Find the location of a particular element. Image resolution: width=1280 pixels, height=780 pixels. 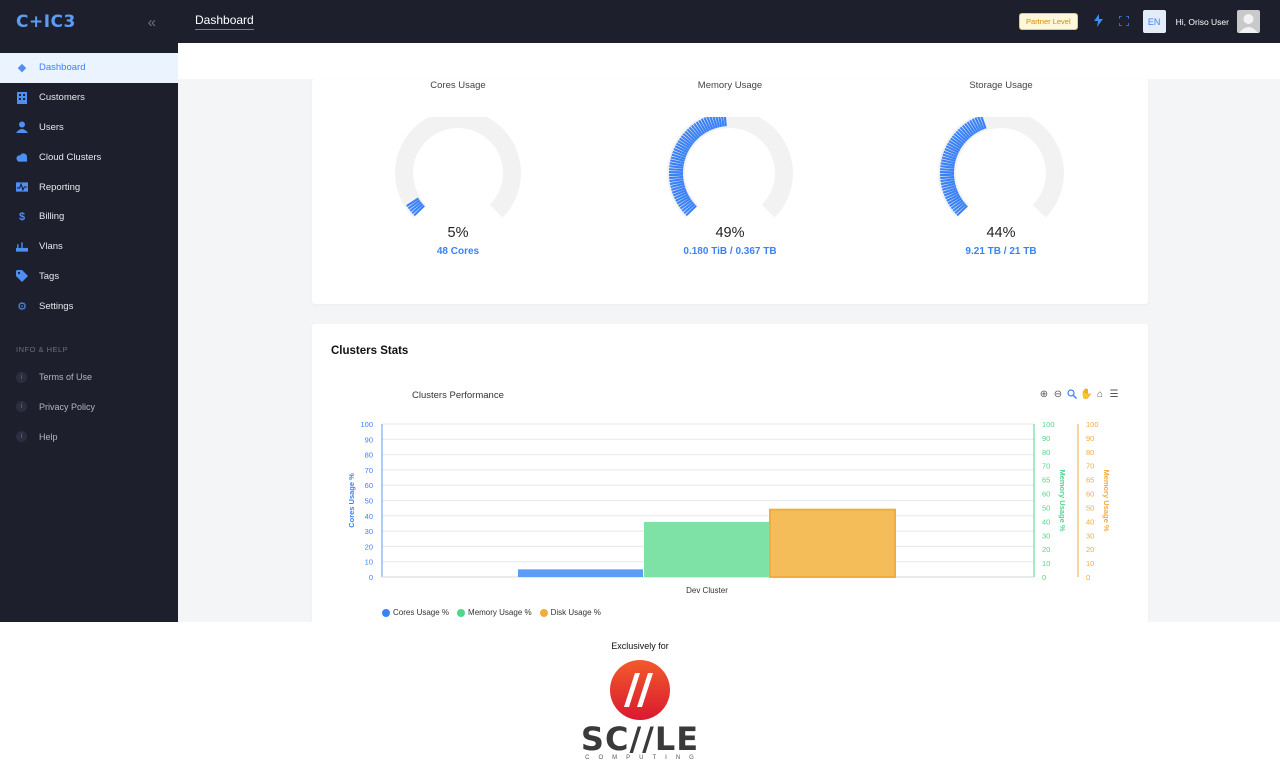

y-right-tick-label: 30 is located at coordinates (1046, 535).